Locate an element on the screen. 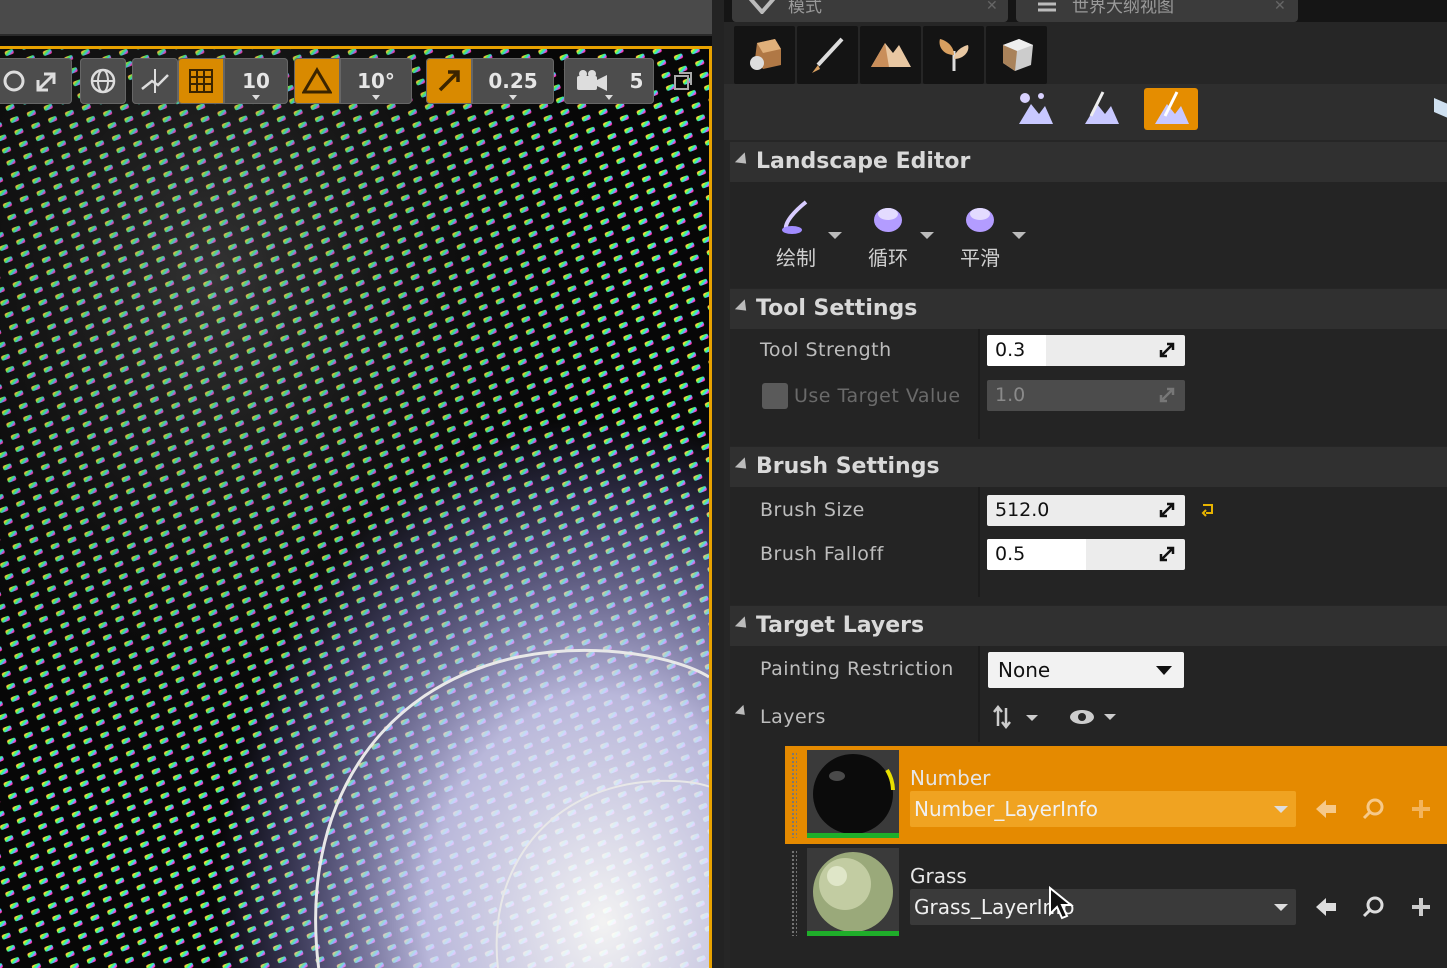 The width and height of the screenshot is (1447, 968). globe-icon is located at coordinates (103, 81).